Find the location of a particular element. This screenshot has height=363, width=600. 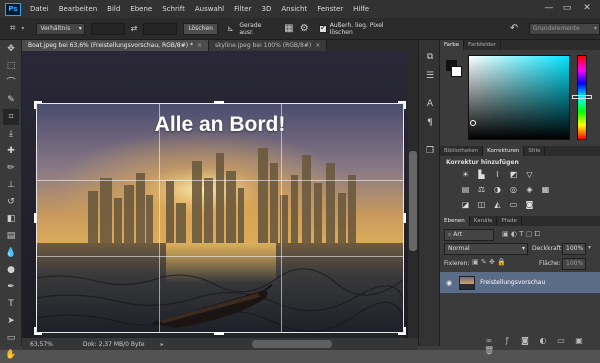

curves-icon: ⌇ is located at coordinates (497, 175).